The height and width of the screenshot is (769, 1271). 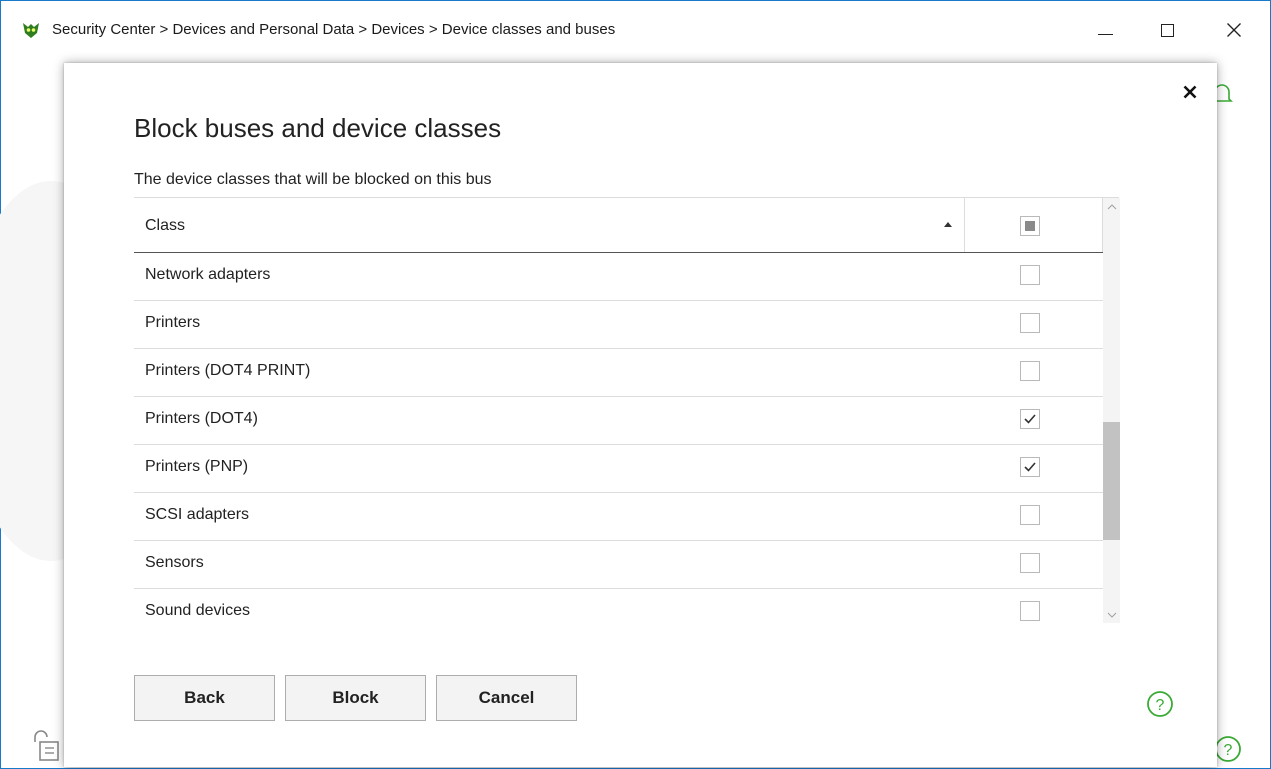 I want to click on table-row: Printers (DOT4 PRINT), so click(x=618, y=373).